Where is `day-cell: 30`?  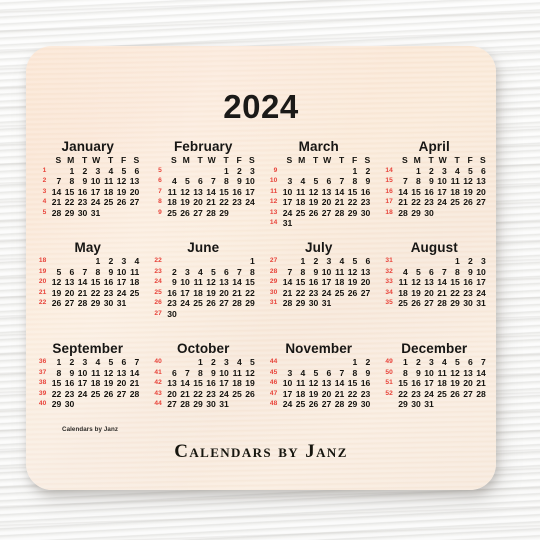
day-cell: 30 is located at coordinates (468, 303).